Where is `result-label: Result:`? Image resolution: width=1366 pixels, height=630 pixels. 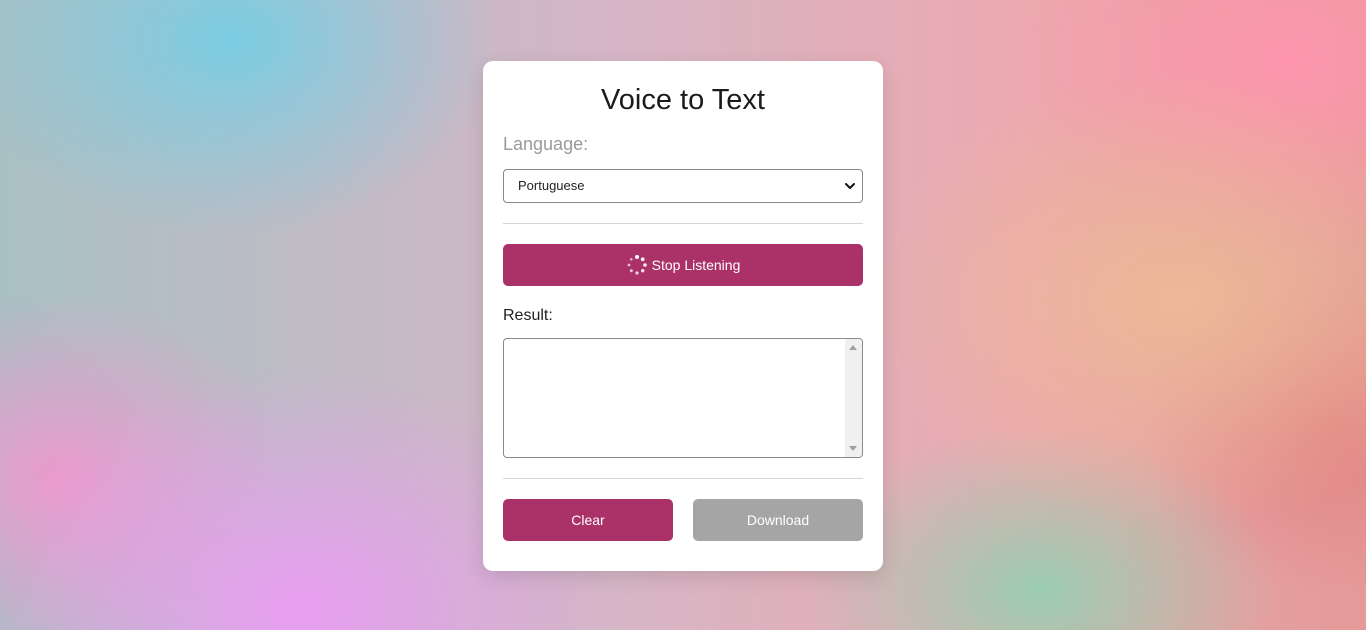 result-label: Result: is located at coordinates (528, 315).